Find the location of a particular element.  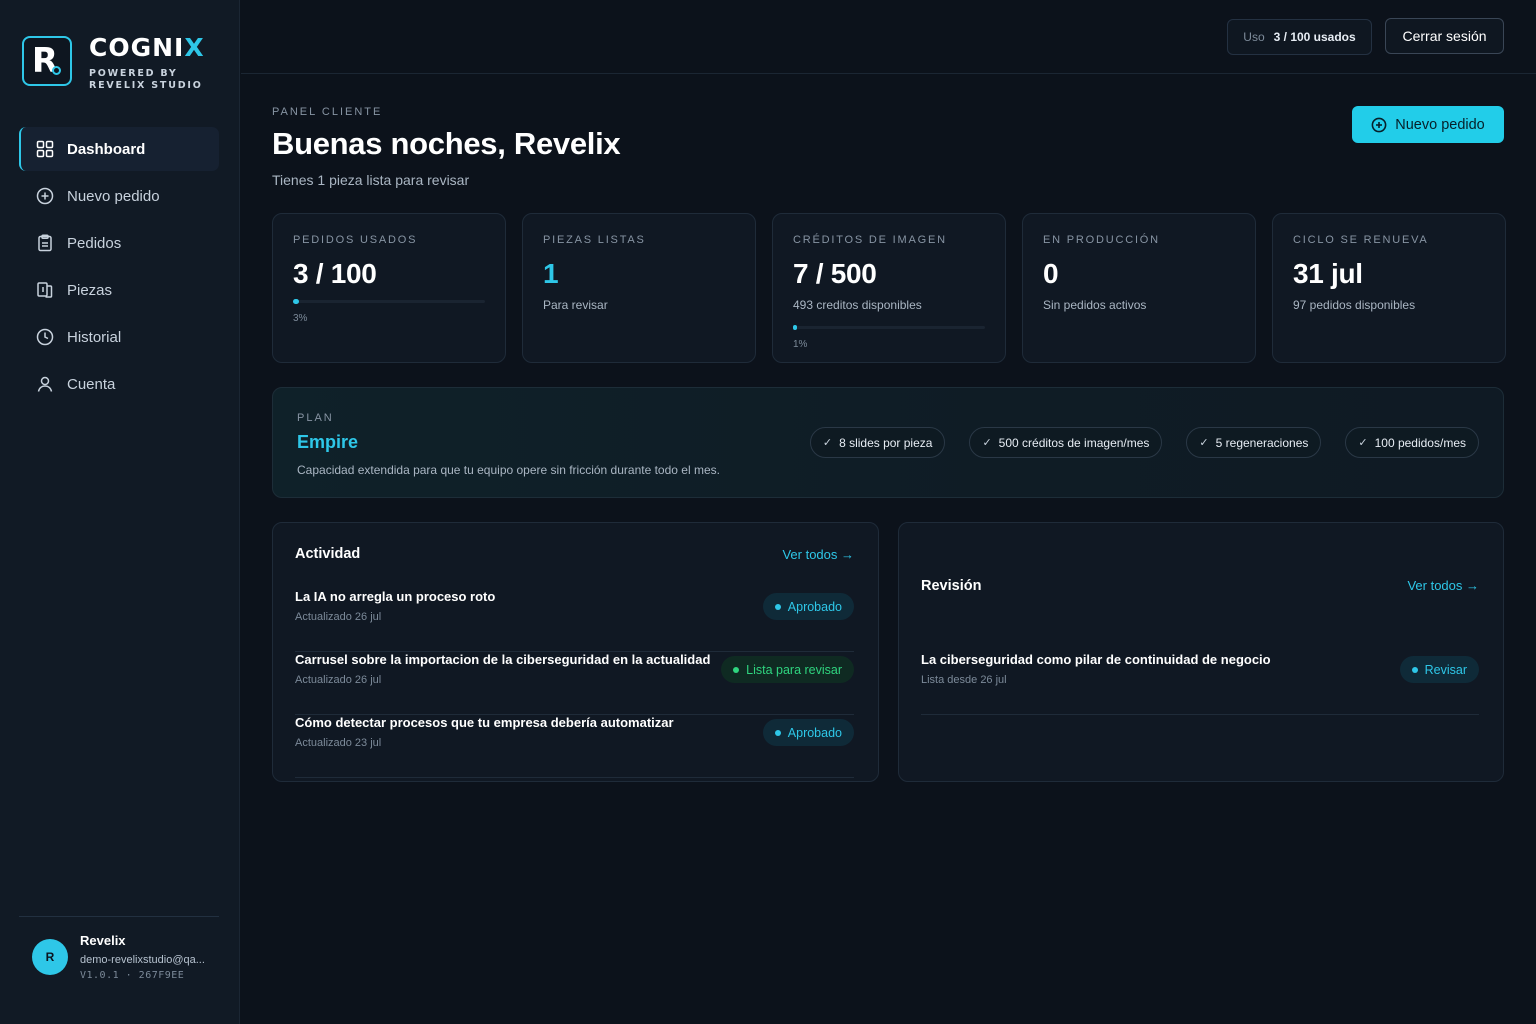

stat-label: CICLO SE RENUEVA is located at coordinates (1361, 240).